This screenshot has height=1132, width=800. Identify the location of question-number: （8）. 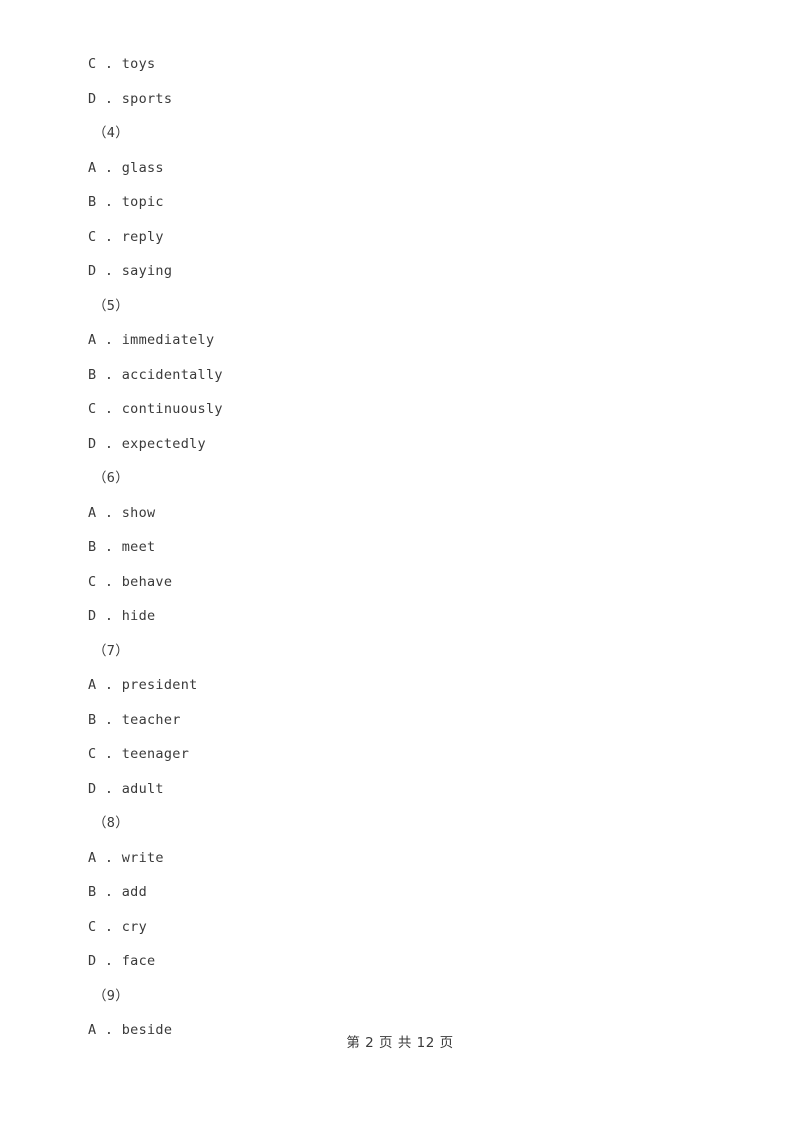
(111, 823).